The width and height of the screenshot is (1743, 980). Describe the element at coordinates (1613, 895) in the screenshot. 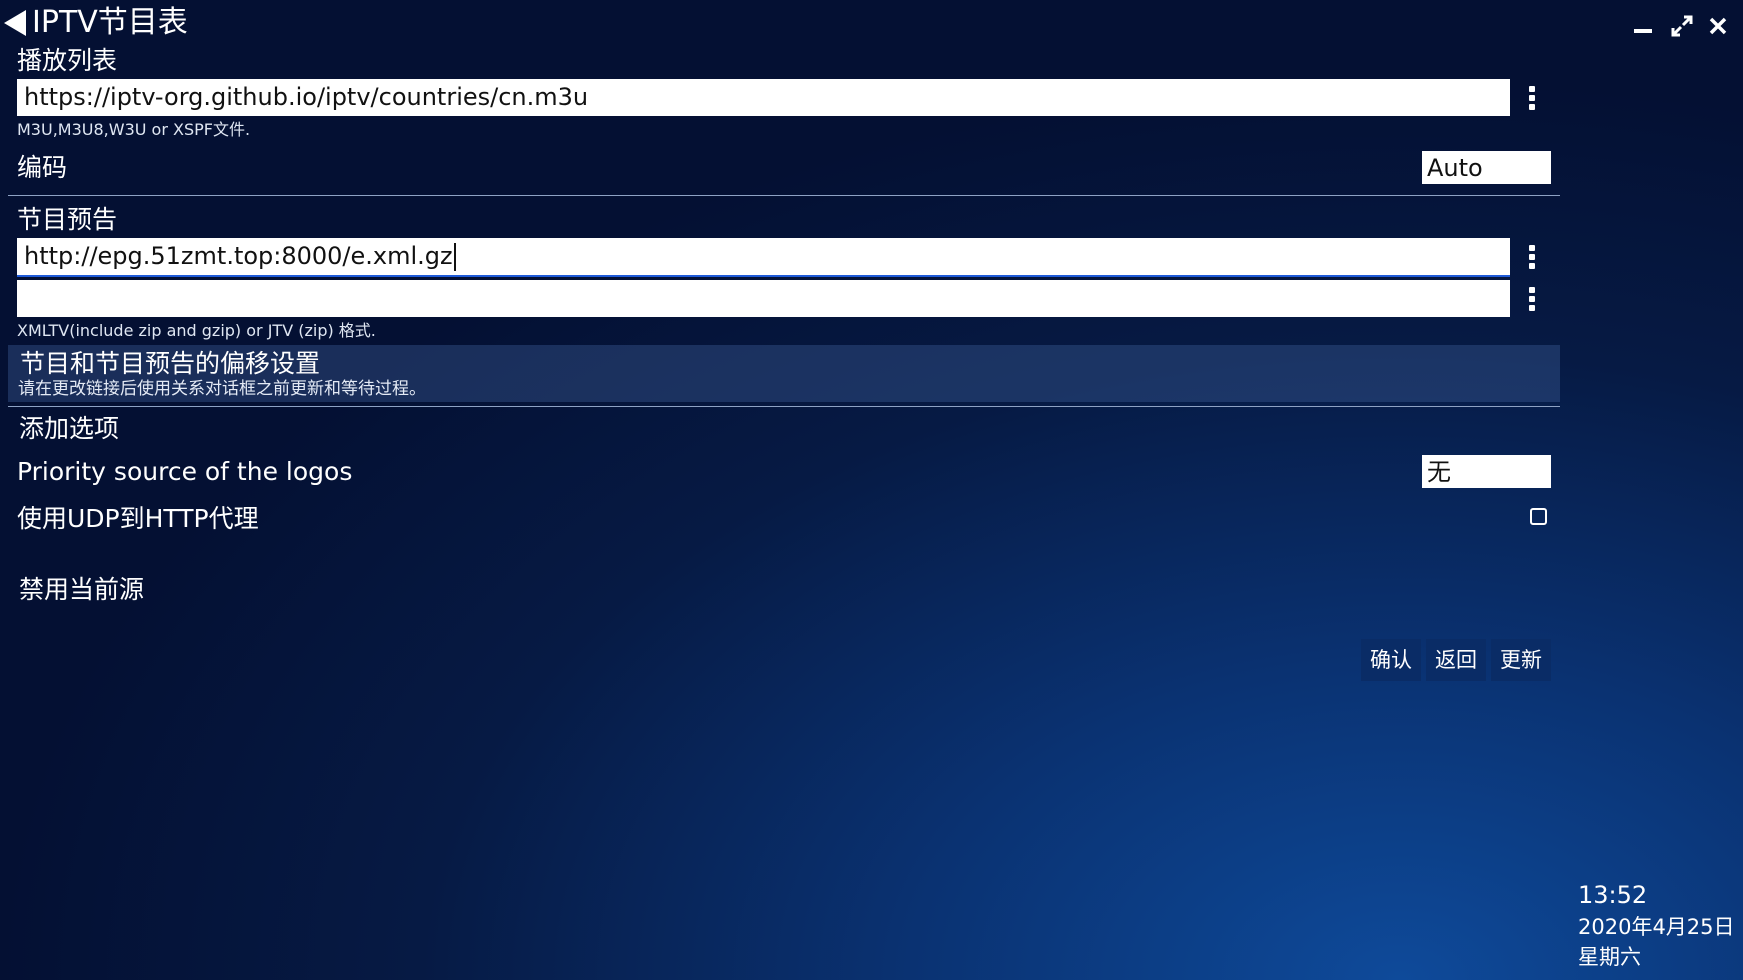

I see `clock-time: 13:52` at that location.